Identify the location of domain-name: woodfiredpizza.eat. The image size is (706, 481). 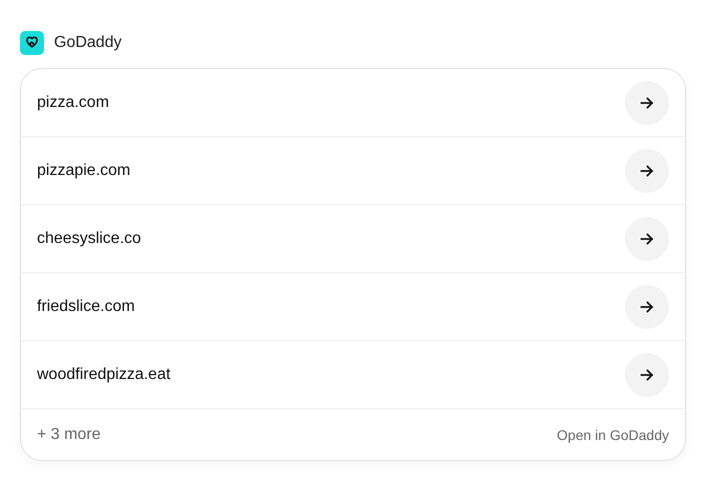
(103, 375).